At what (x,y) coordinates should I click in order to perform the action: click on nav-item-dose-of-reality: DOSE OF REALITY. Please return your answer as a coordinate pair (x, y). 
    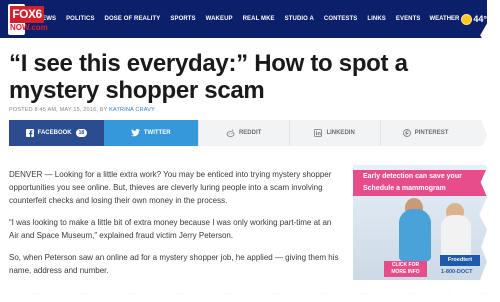
    Looking at the image, I should click on (133, 19).